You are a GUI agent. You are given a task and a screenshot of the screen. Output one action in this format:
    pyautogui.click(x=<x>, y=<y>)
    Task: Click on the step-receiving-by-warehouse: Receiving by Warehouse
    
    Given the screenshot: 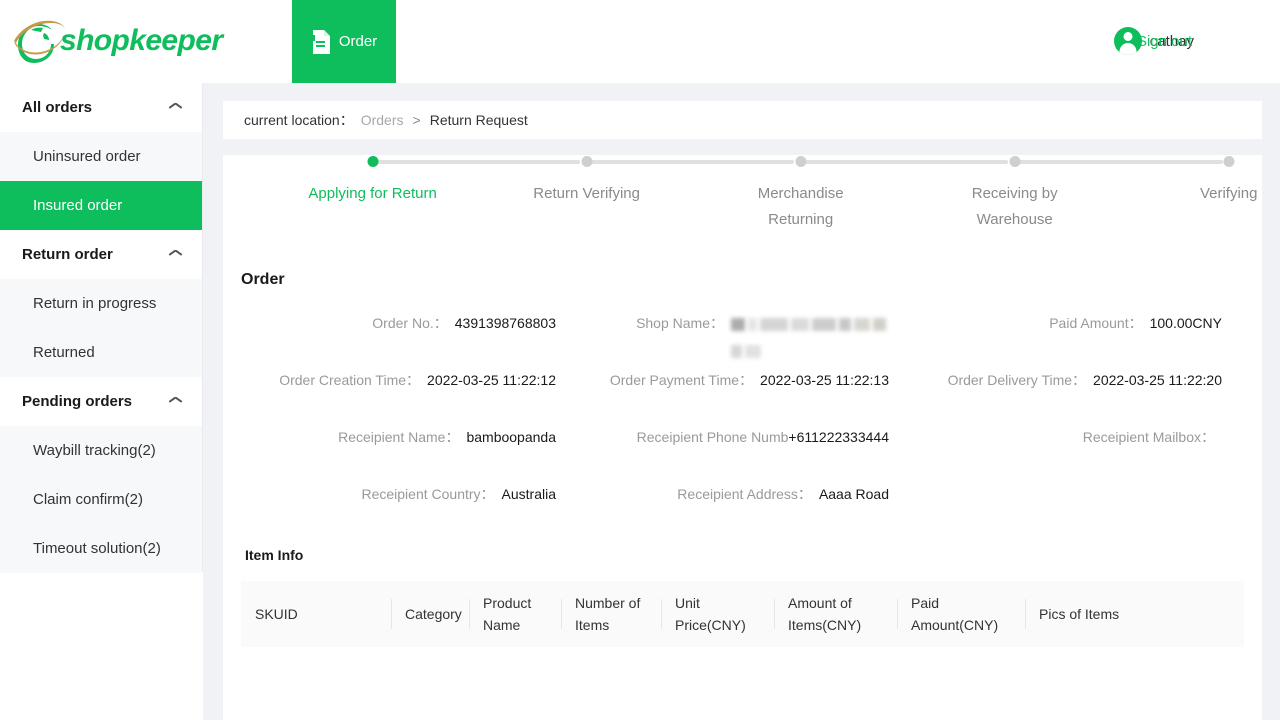 What is the action you would take?
    pyautogui.click(x=1067, y=194)
    